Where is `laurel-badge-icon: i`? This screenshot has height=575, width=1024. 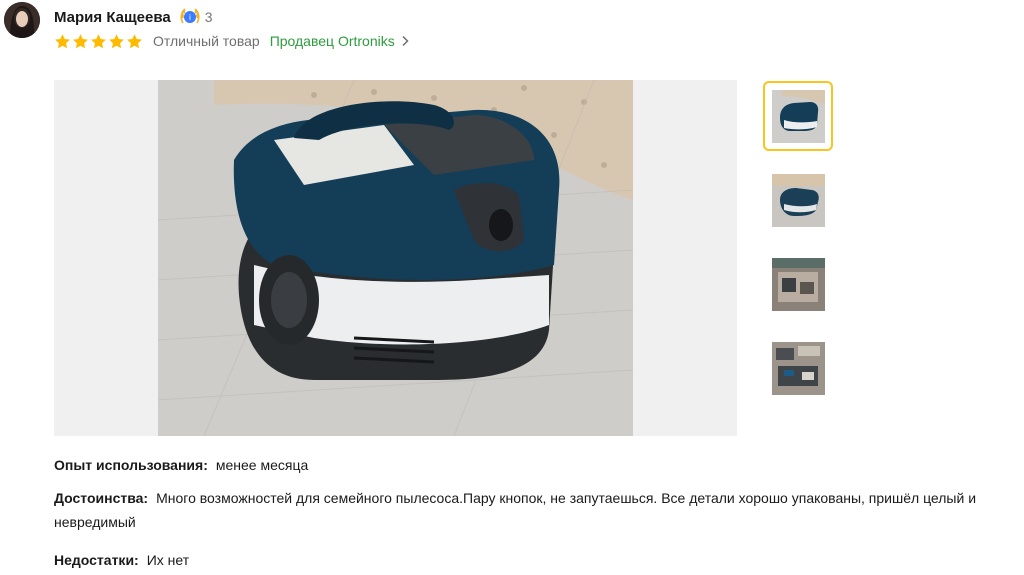 laurel-badge-icon: i is located at coordinates (190, 16).